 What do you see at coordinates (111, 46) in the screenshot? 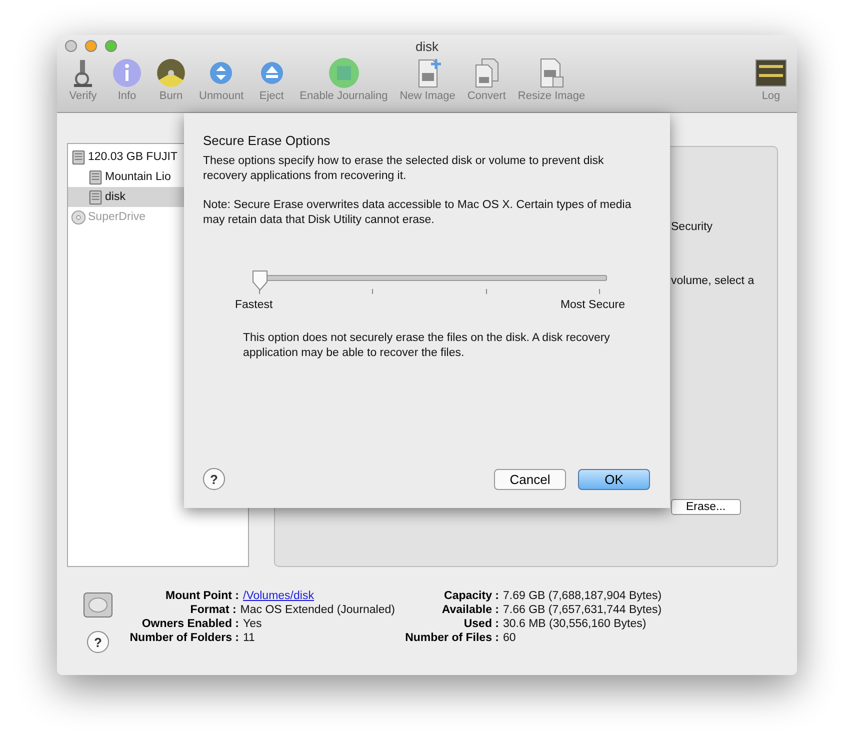
I see `zoom-button` at bounding box center [111, 46].